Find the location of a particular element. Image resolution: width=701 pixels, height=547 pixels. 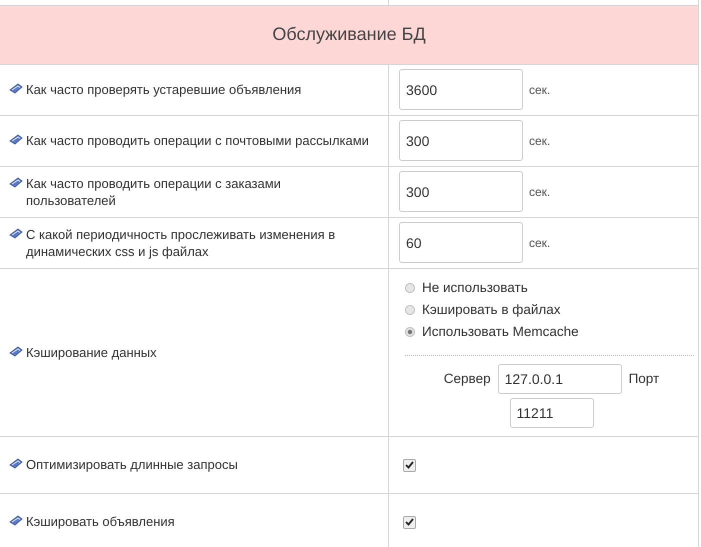

setting-label: Оптимизировать длинные запросы is located at coordinates (132, 464).